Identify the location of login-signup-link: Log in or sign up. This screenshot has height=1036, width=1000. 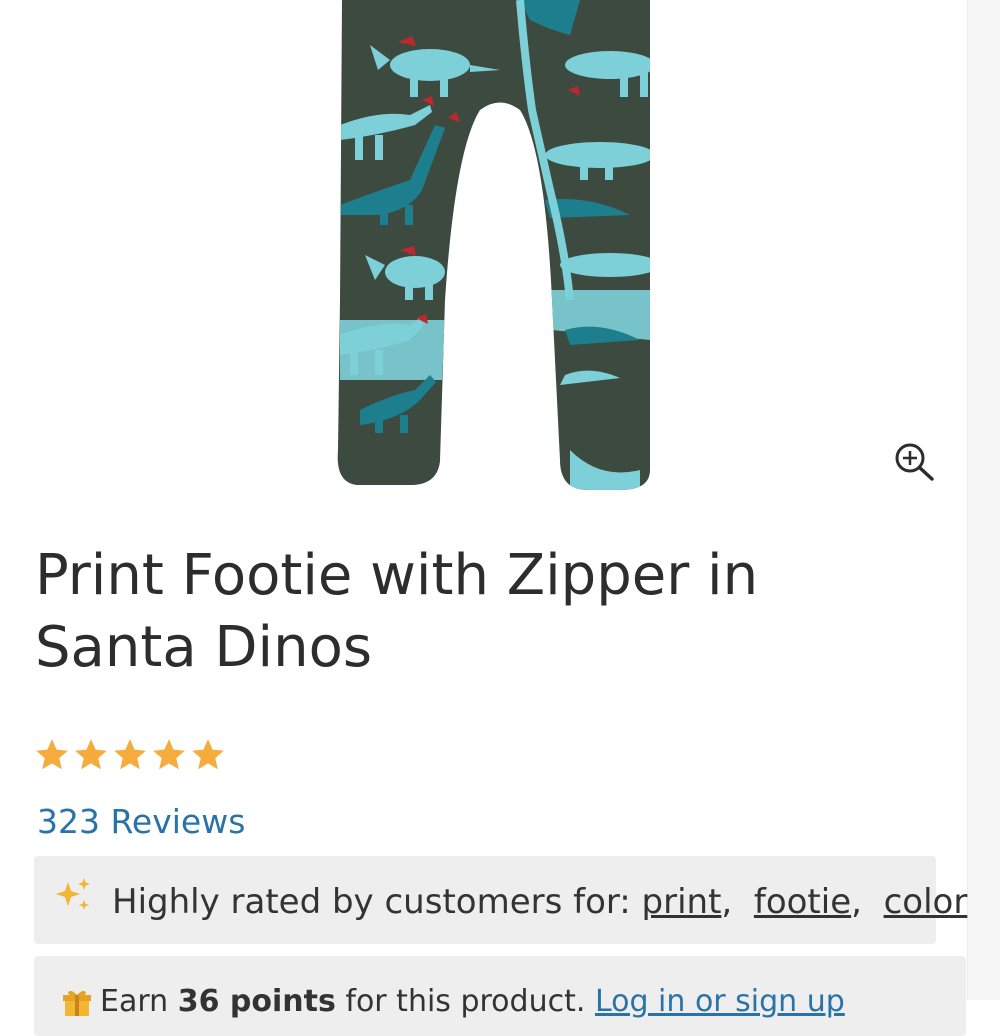
(720, 1001).